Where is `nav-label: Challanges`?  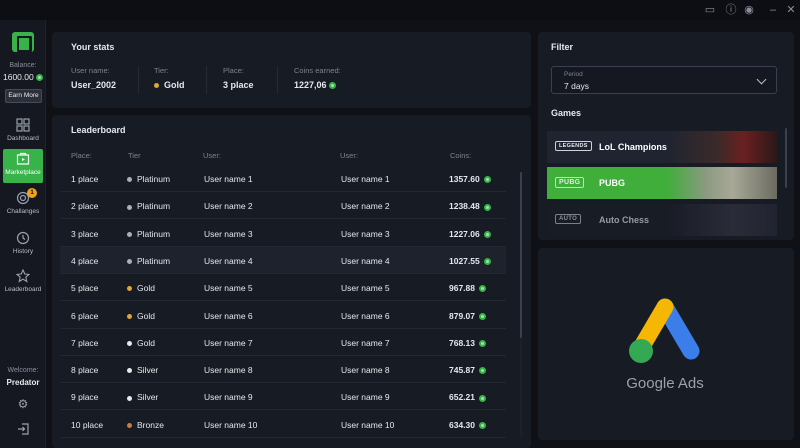 nav-label: Challanges is located at coordinates (23, 211).